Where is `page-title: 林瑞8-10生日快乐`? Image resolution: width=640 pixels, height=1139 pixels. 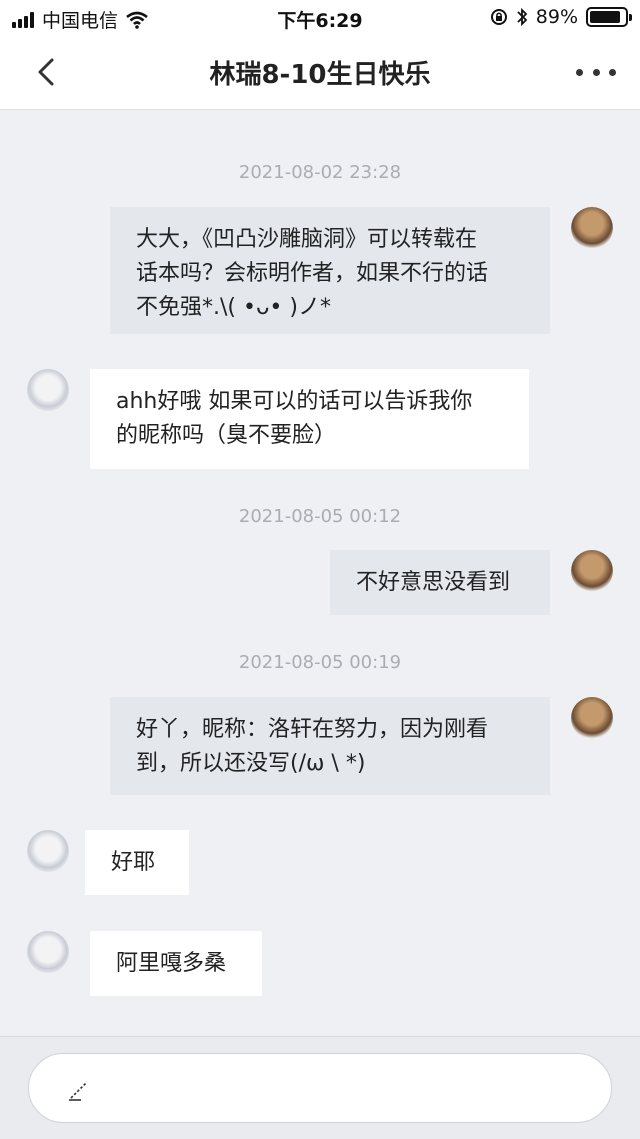 page-title: 林瑞8-10生日快乐 is located at coordinates (320, 75).